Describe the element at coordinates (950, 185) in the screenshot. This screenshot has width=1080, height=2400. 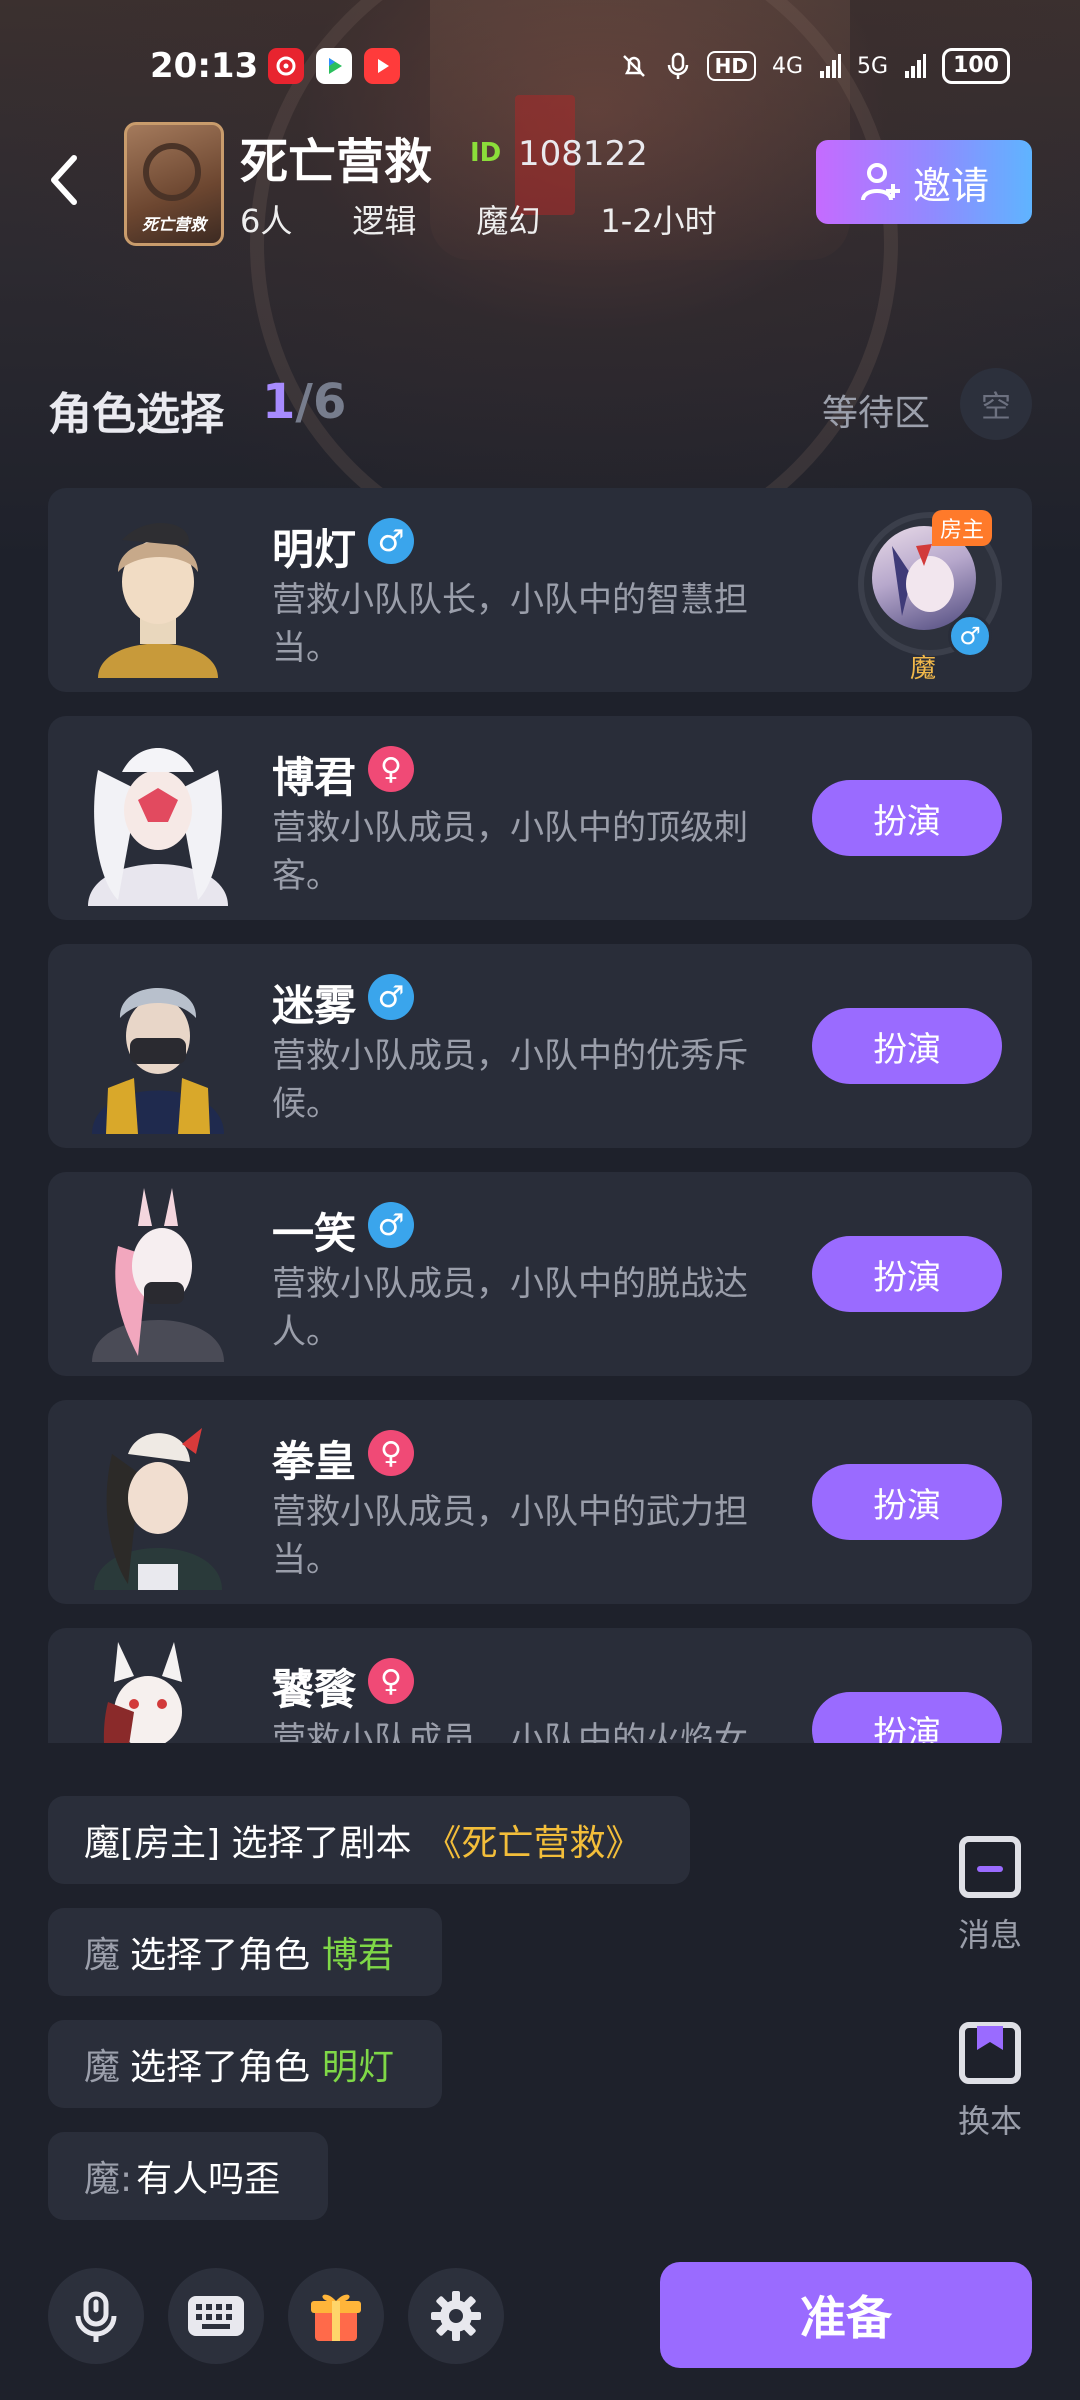
I see `invite-label: 邀请` at that location.